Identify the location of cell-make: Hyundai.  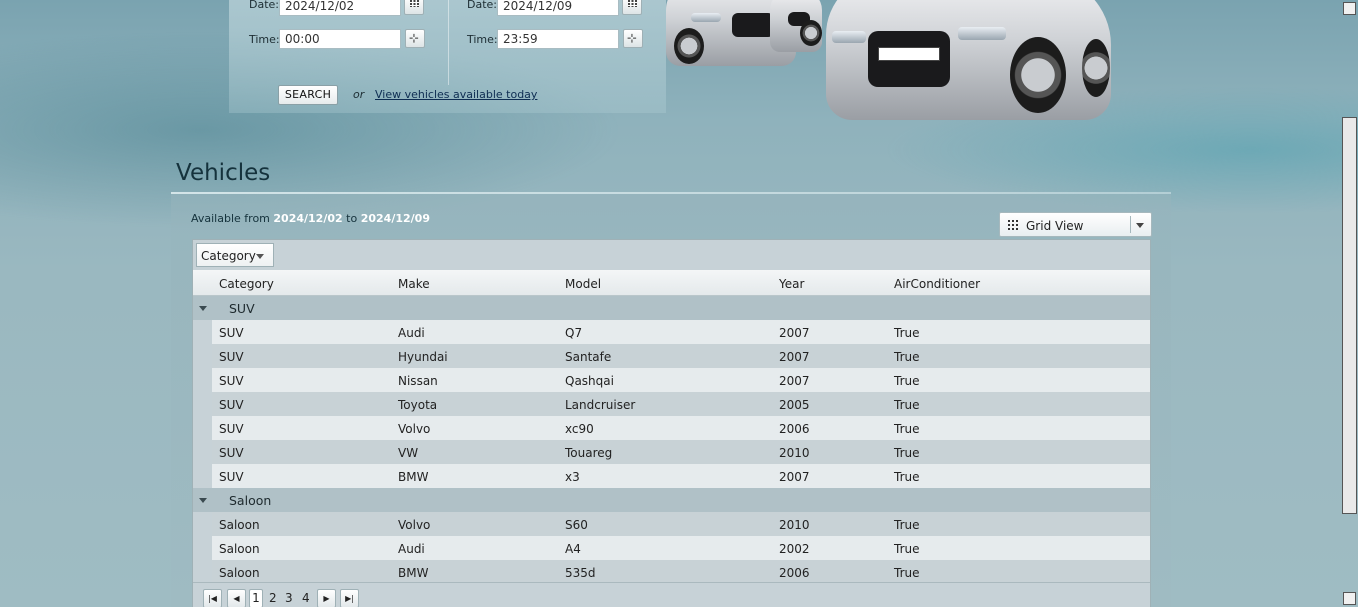
(423, 357).